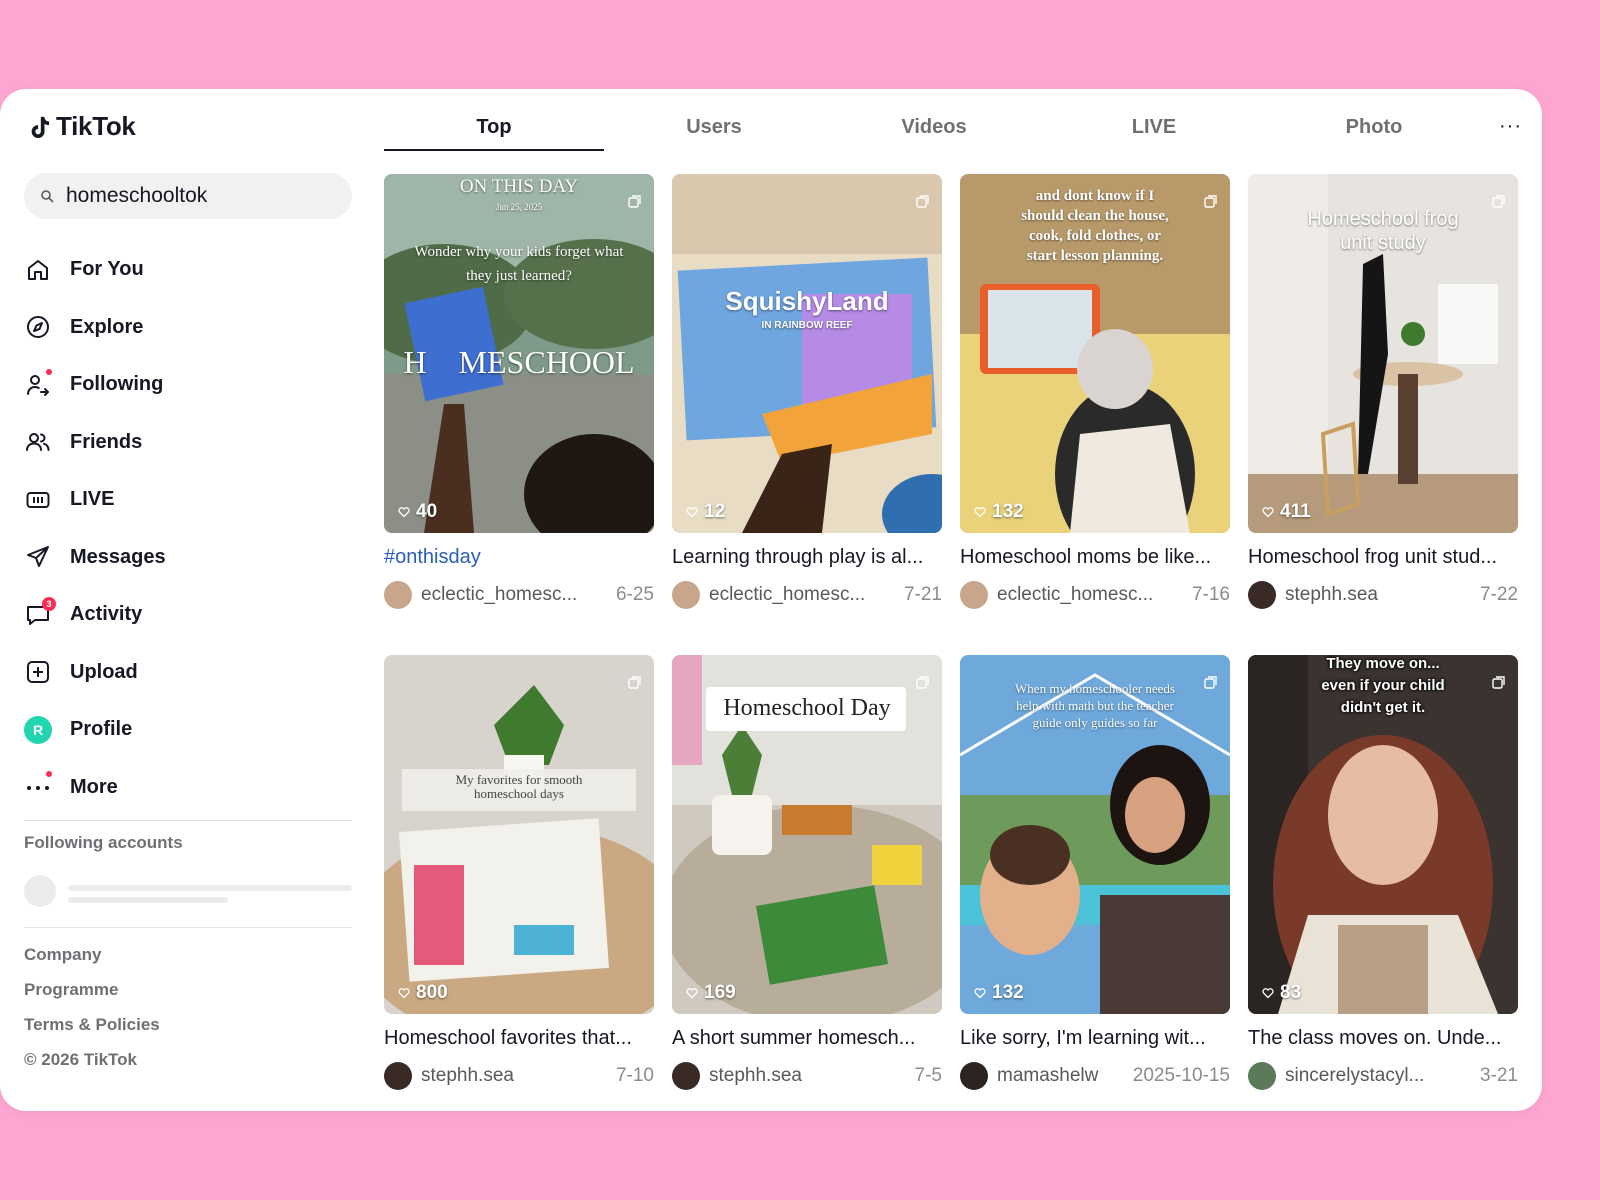 This screenshot has width=1600, height=1200. Describe the element at coordinates (494, 129) in the screenshot. I see `tab-top: Top` at that location.